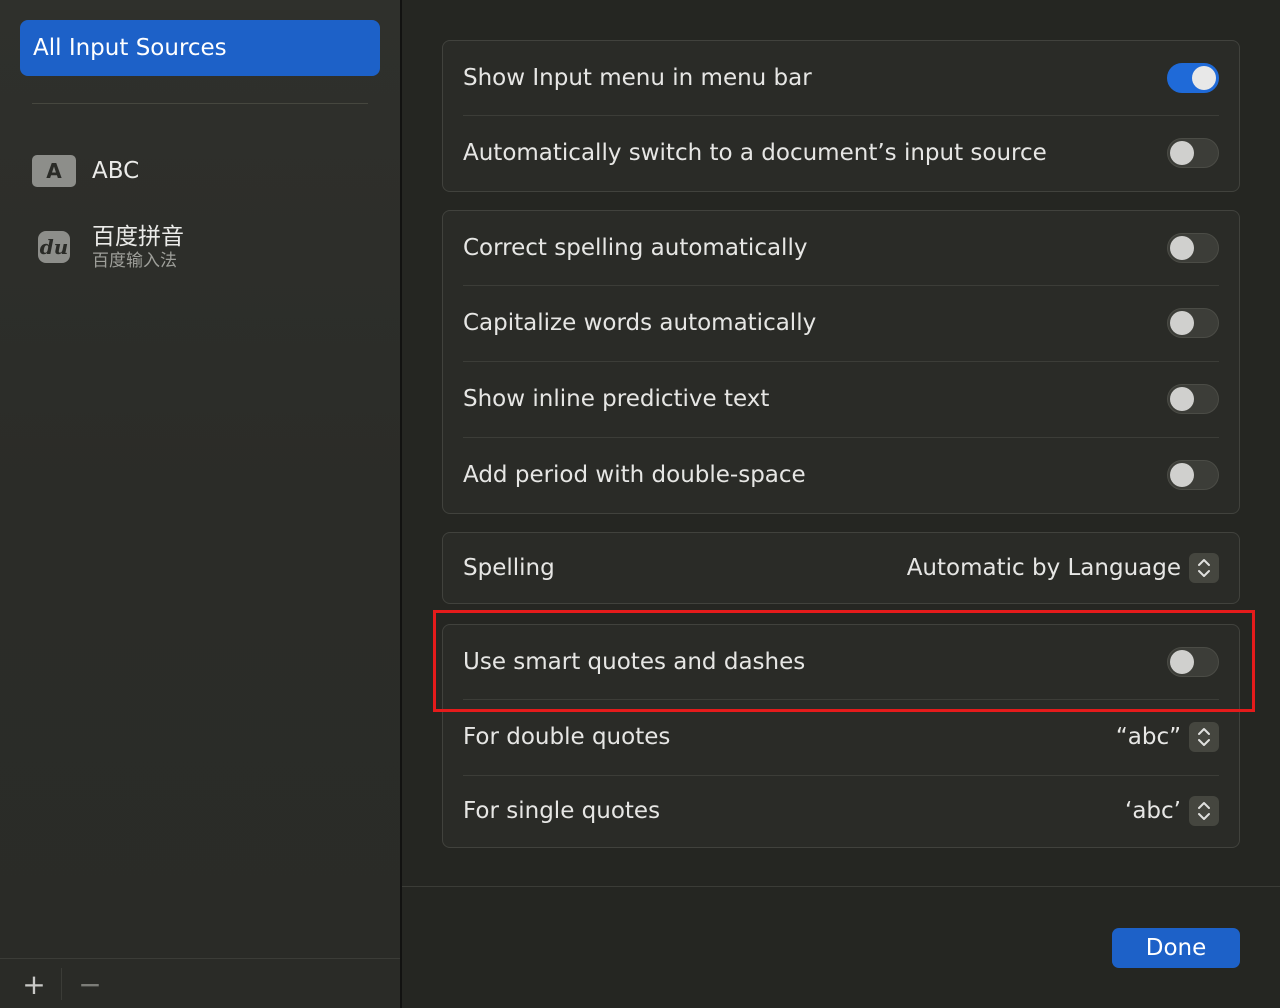  I want to click on setting-row-spelling: Spelling Automatic by Language, so click(841, 568).